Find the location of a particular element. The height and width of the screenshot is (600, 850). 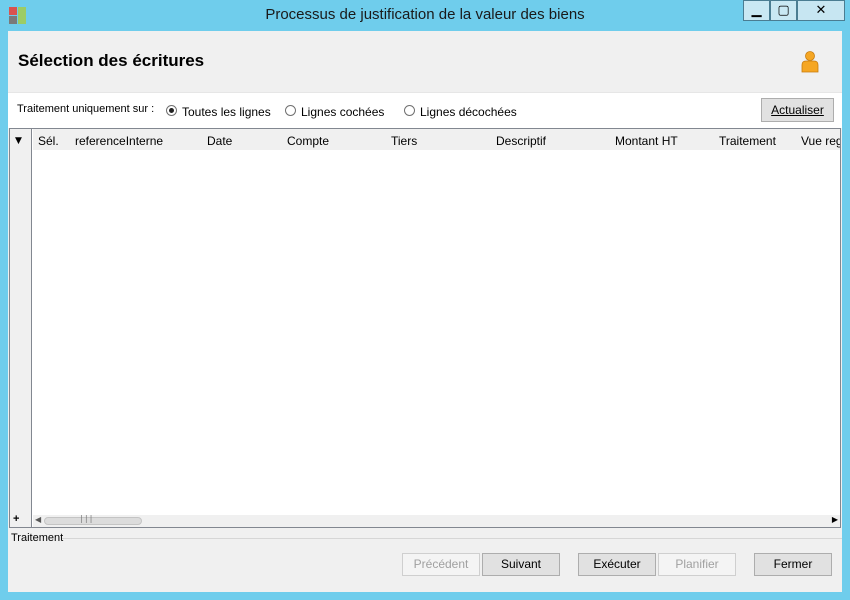

column-header-third-party: Tiers is located at coordinates (404, 141).